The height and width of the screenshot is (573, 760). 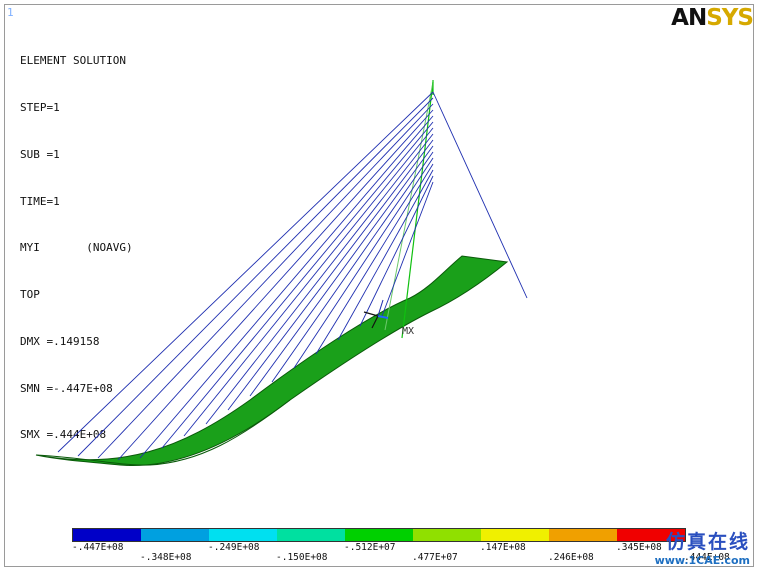 I want to click on site-watermark: 仿真在线 www.1CAE.com, so click(x=702, y=547).